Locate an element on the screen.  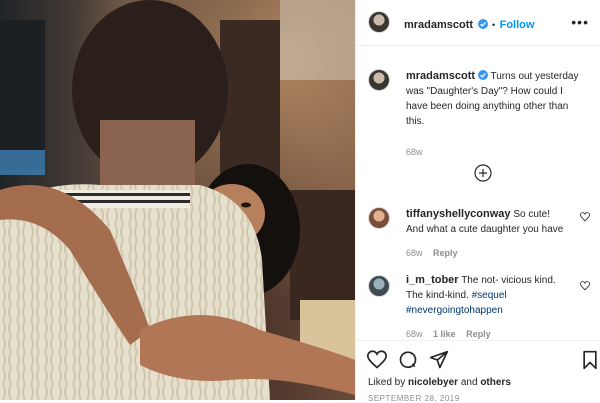
action-bar is located at coordinates (478, 340).